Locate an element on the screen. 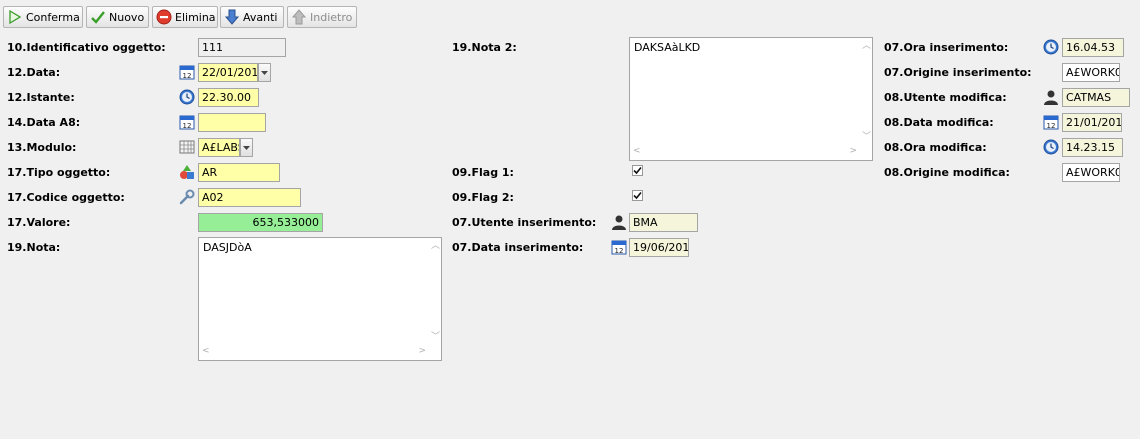  nota2-label: 19.Nota 2: is located at coordinates (484, 47).